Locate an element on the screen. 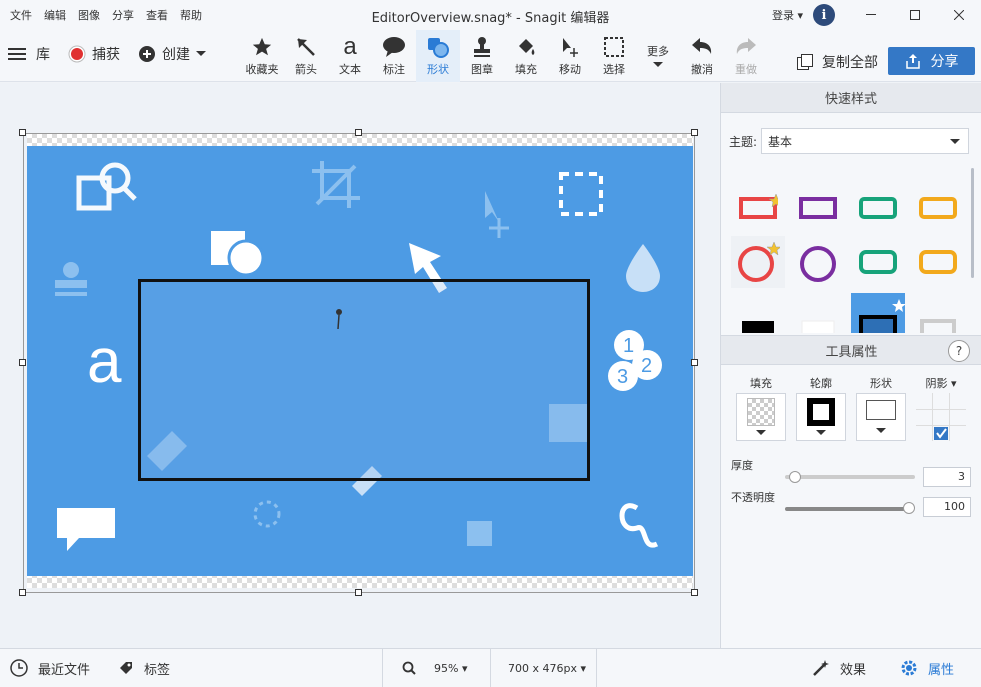 The width and height of the screenshot is (981, 687). zoom-button: 95% ▾ is located at coordinates (434, 668).